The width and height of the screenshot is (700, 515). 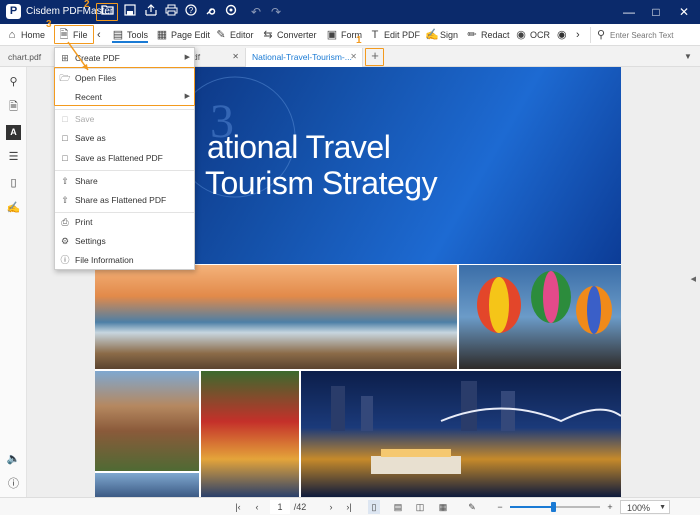 What do you see at coordinates (13, 157) in the screenshot?
I see `list-panel-icon: ☰` at bounding box center [13, 157].